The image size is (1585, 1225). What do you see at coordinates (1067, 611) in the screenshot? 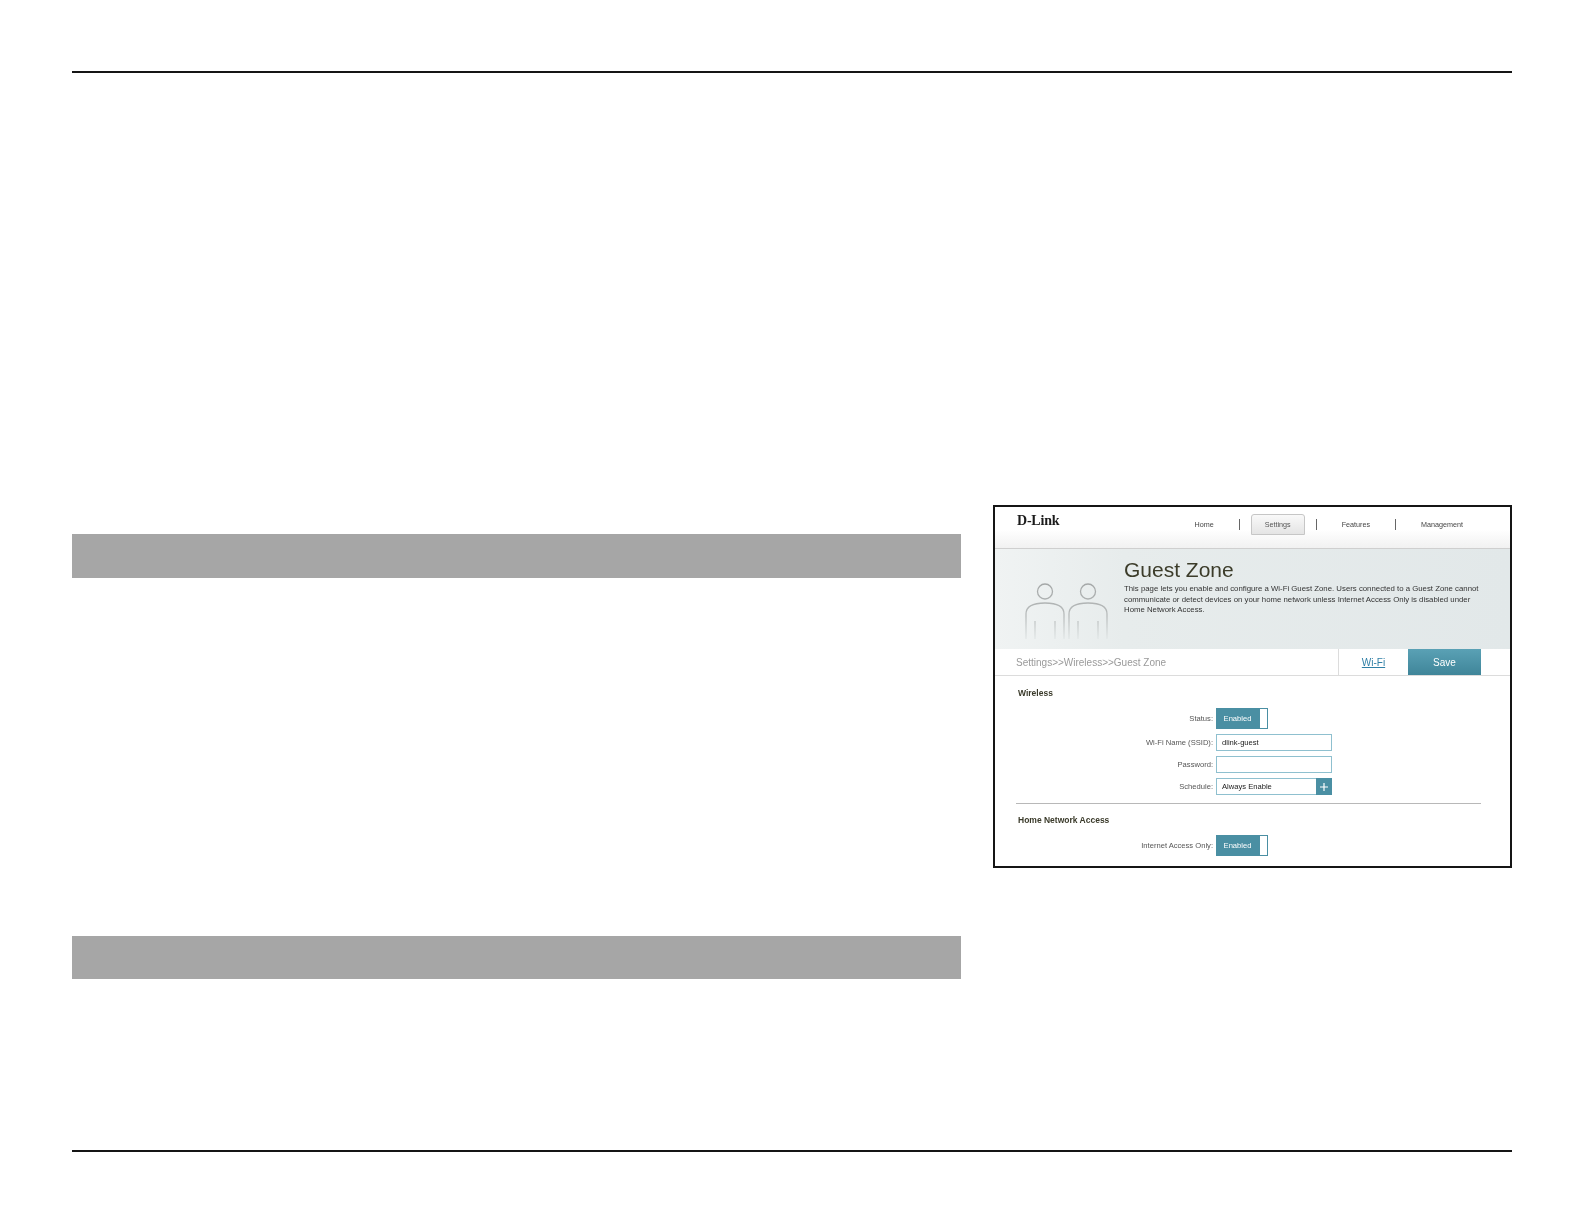
I see `users-icon` at bounding box center [1067, 611].